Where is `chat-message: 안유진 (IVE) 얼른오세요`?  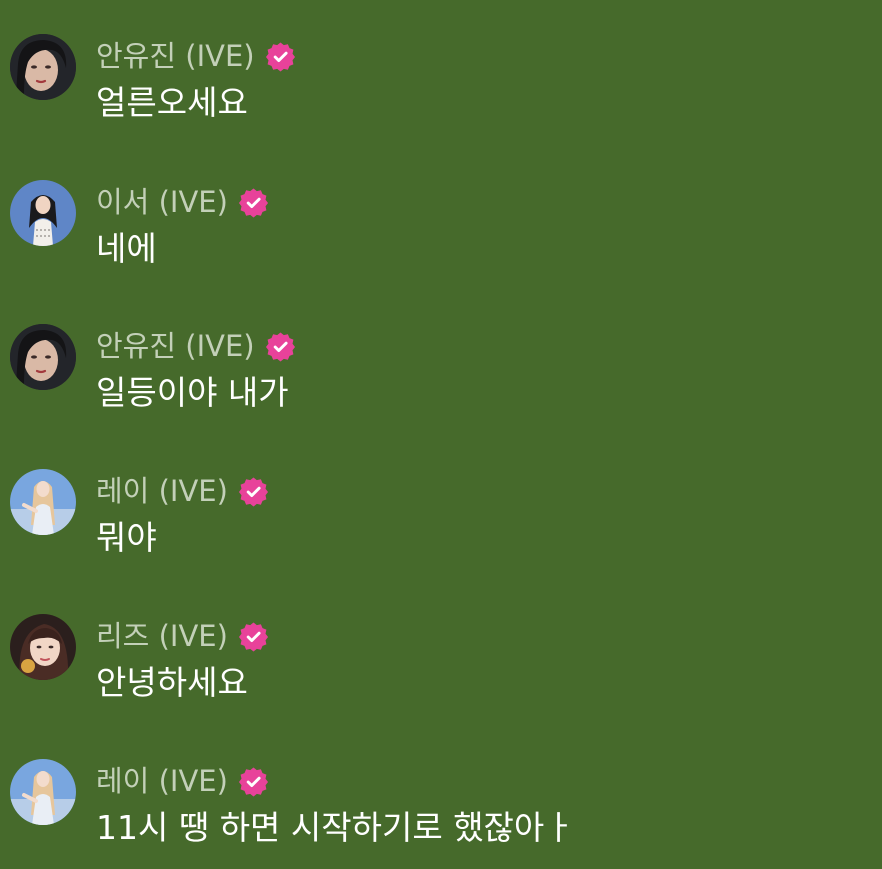 chat-message: 안유진 (IVE) 얼른오세요 is located at coordinates (441, 89).